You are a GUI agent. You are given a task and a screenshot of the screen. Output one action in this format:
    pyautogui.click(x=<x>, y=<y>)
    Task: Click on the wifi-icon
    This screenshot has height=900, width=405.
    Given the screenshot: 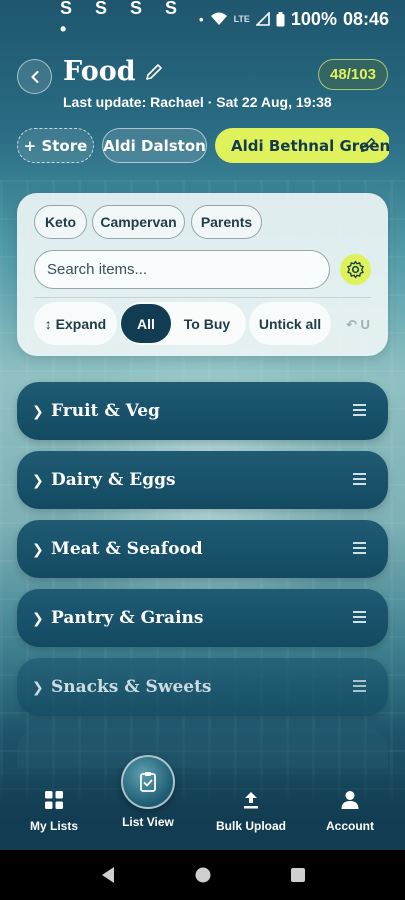 What is the action you would take?
    pyautogui.click(x=218, y=18)
    